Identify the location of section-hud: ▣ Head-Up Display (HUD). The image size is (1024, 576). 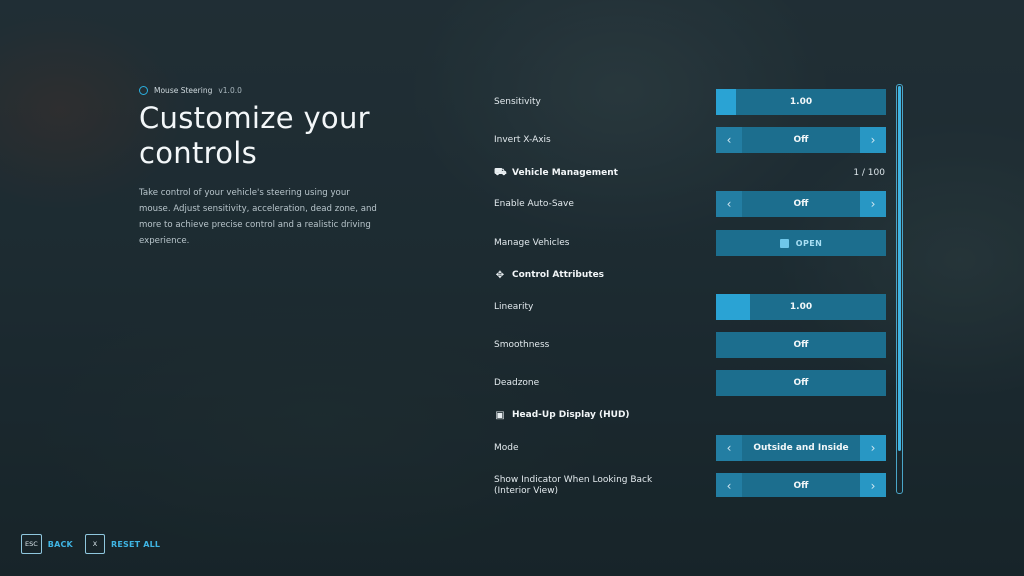
(690, 415).